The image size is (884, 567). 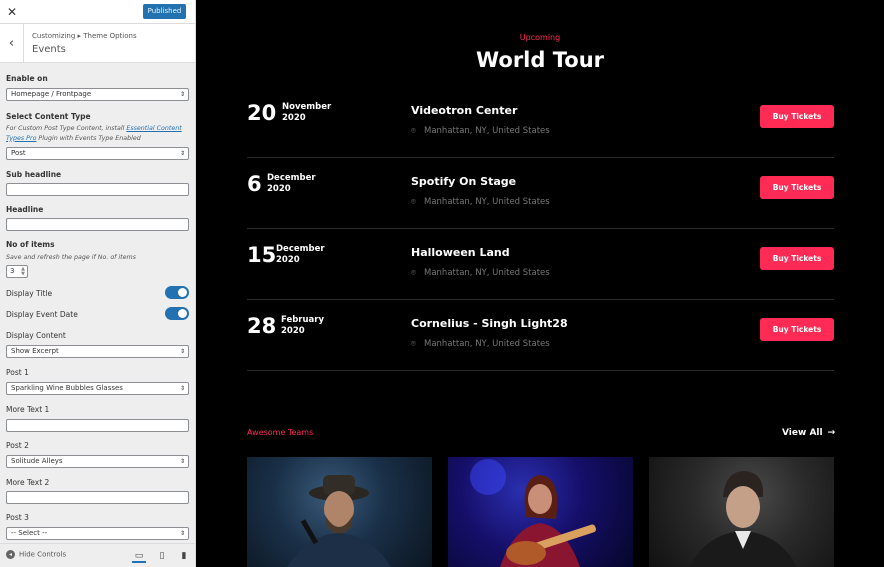 I want to click on singer-silhouette, so click(x=339, y=521).